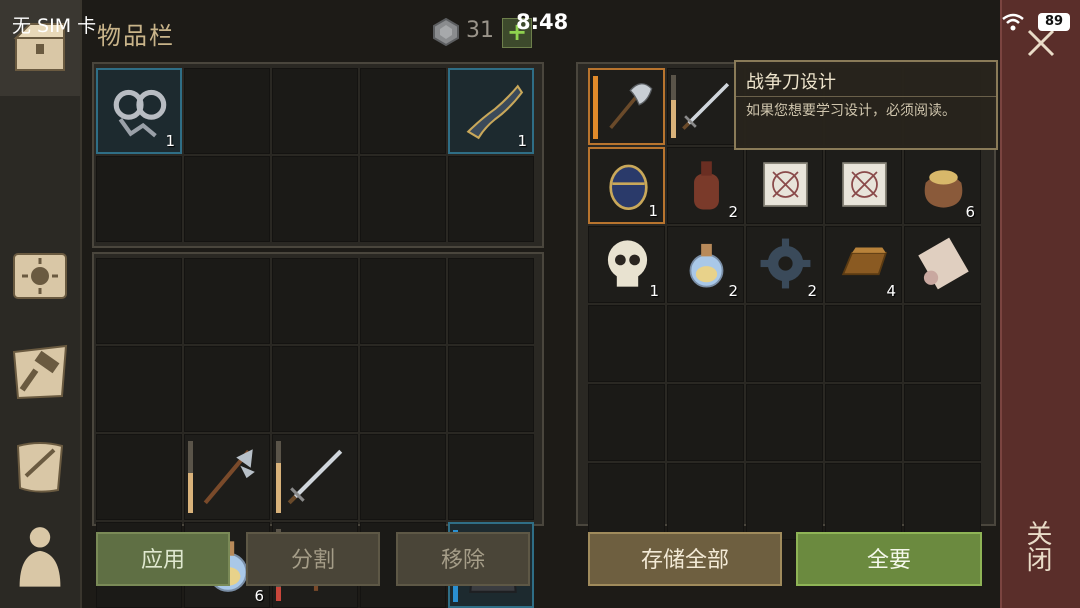 This screenshot has width=1080, height=608. What do you see at coordinates (851, 111) in the screenshot?
I see `tooltip-description: 如果您想要学习设计，必须阅读。` at bounding box center [851, 111].